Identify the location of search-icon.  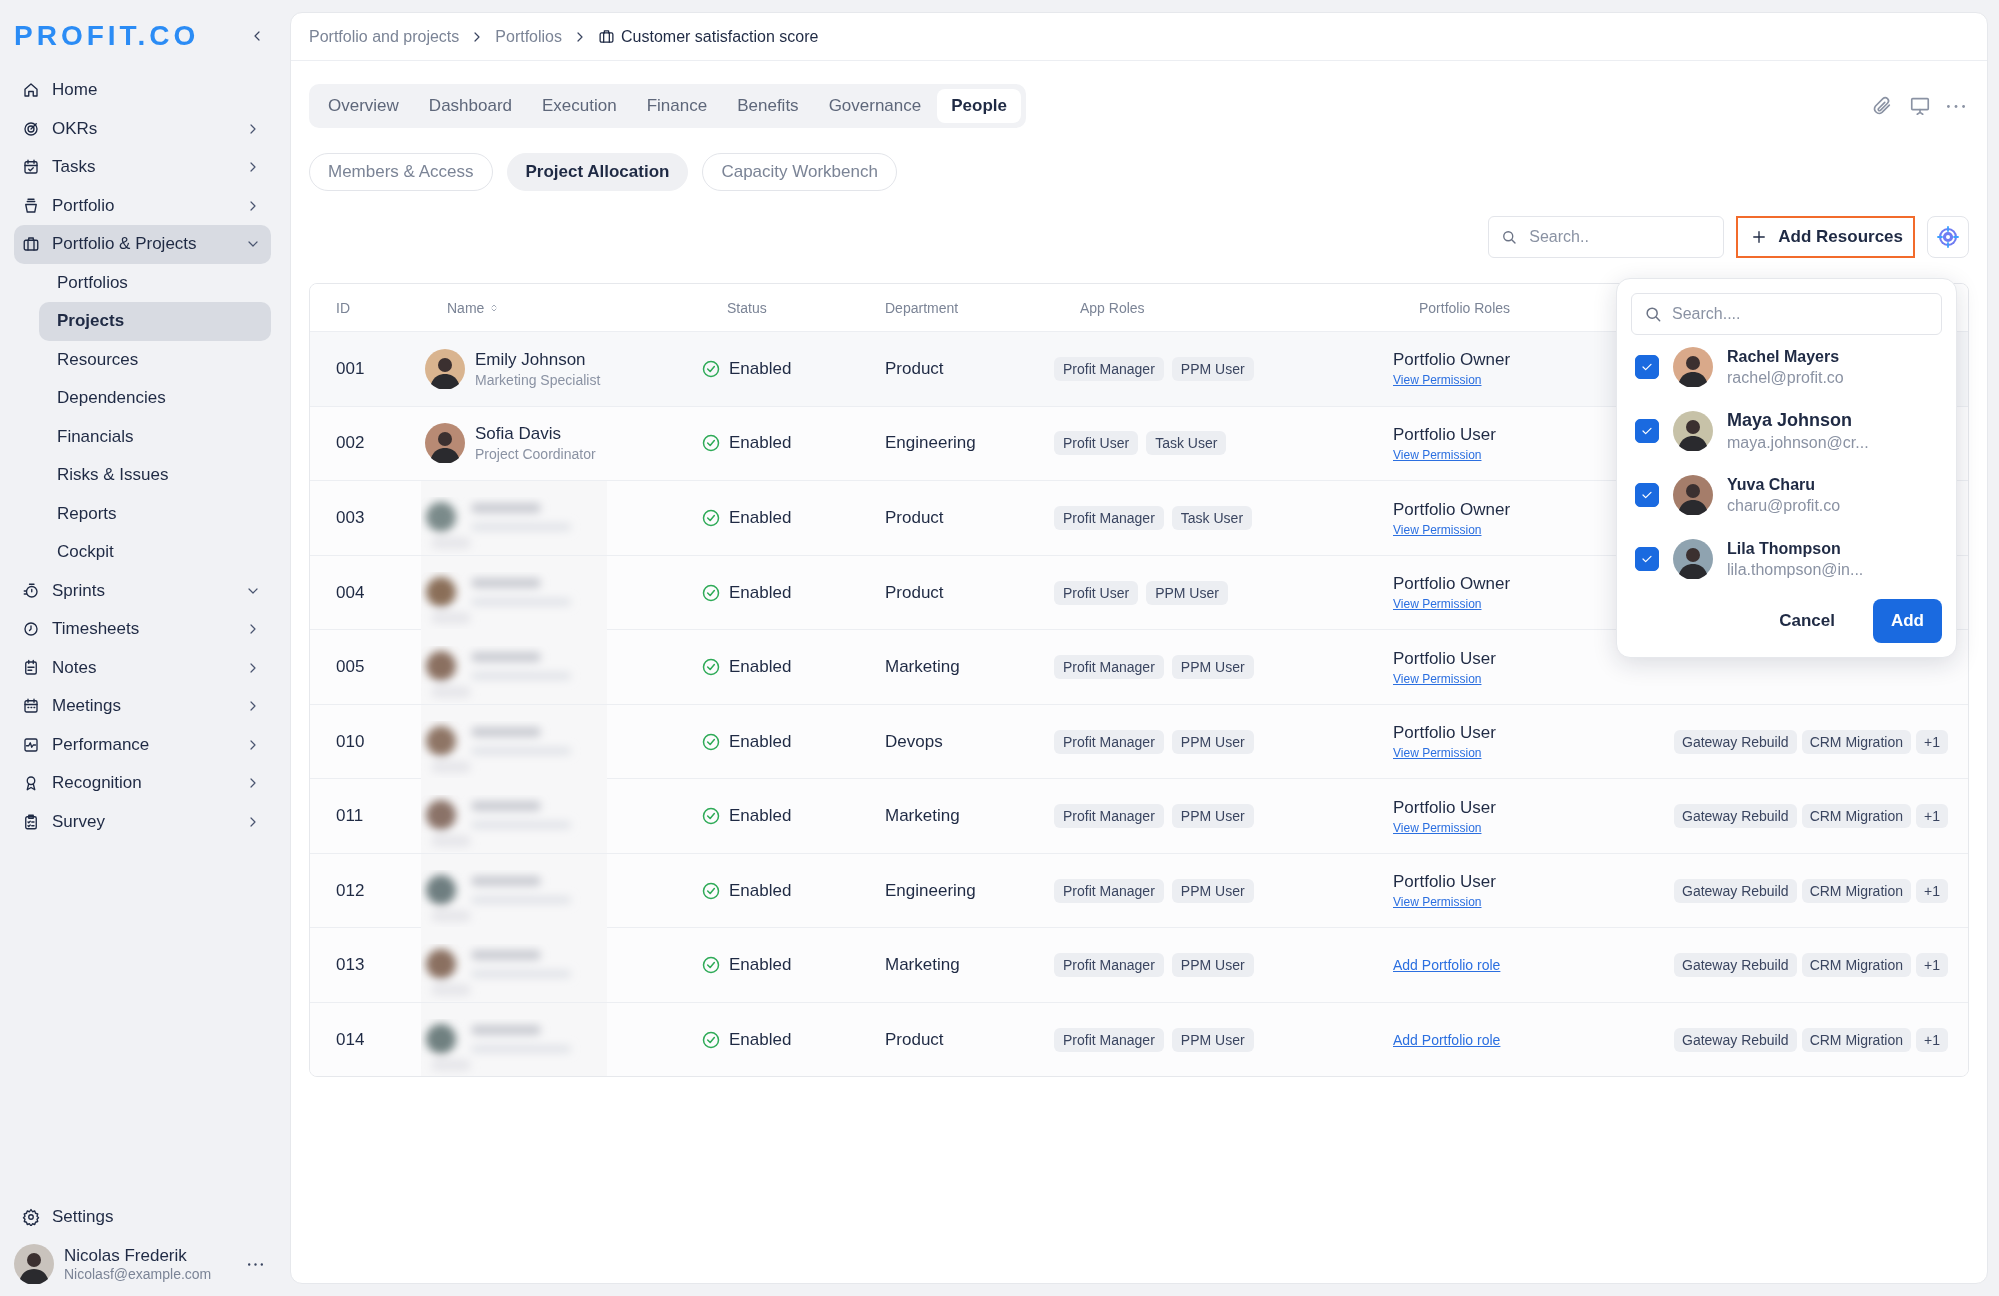
(1653, 314).